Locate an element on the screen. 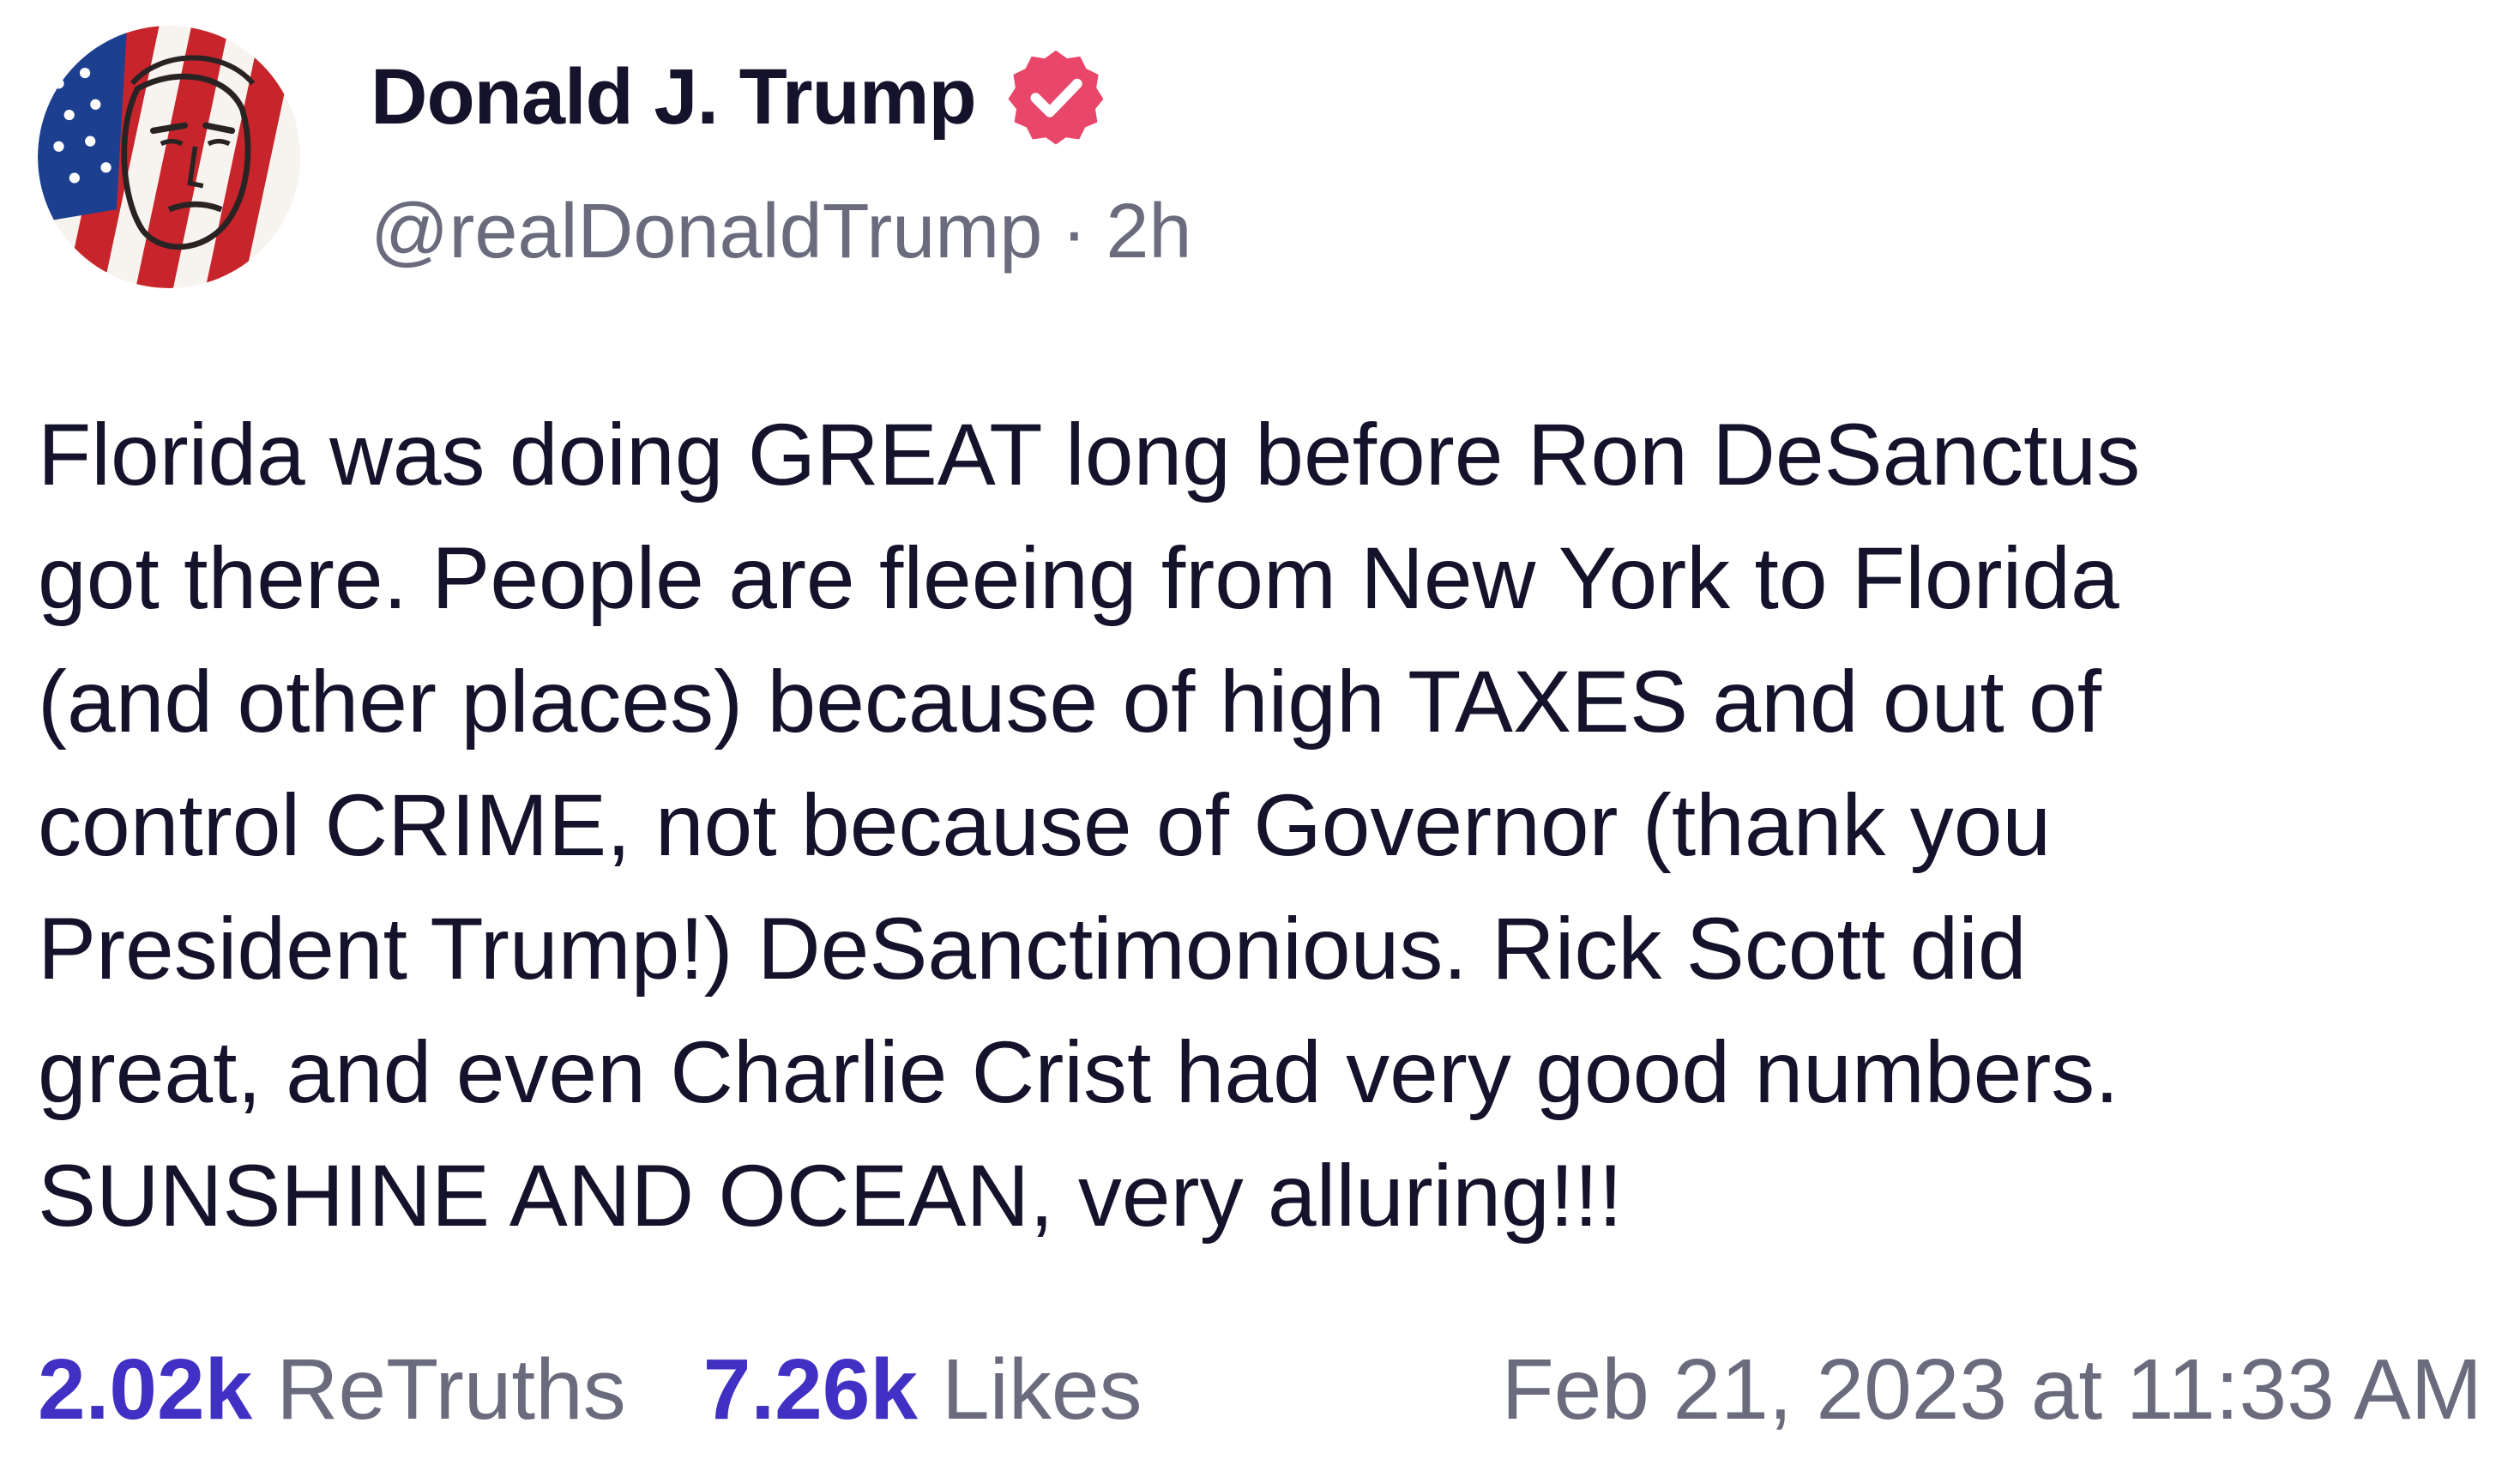 The height and width of the screenshot is (1459, 2520). retruths-label: ReTruths is located at coordinates (451, 1390).